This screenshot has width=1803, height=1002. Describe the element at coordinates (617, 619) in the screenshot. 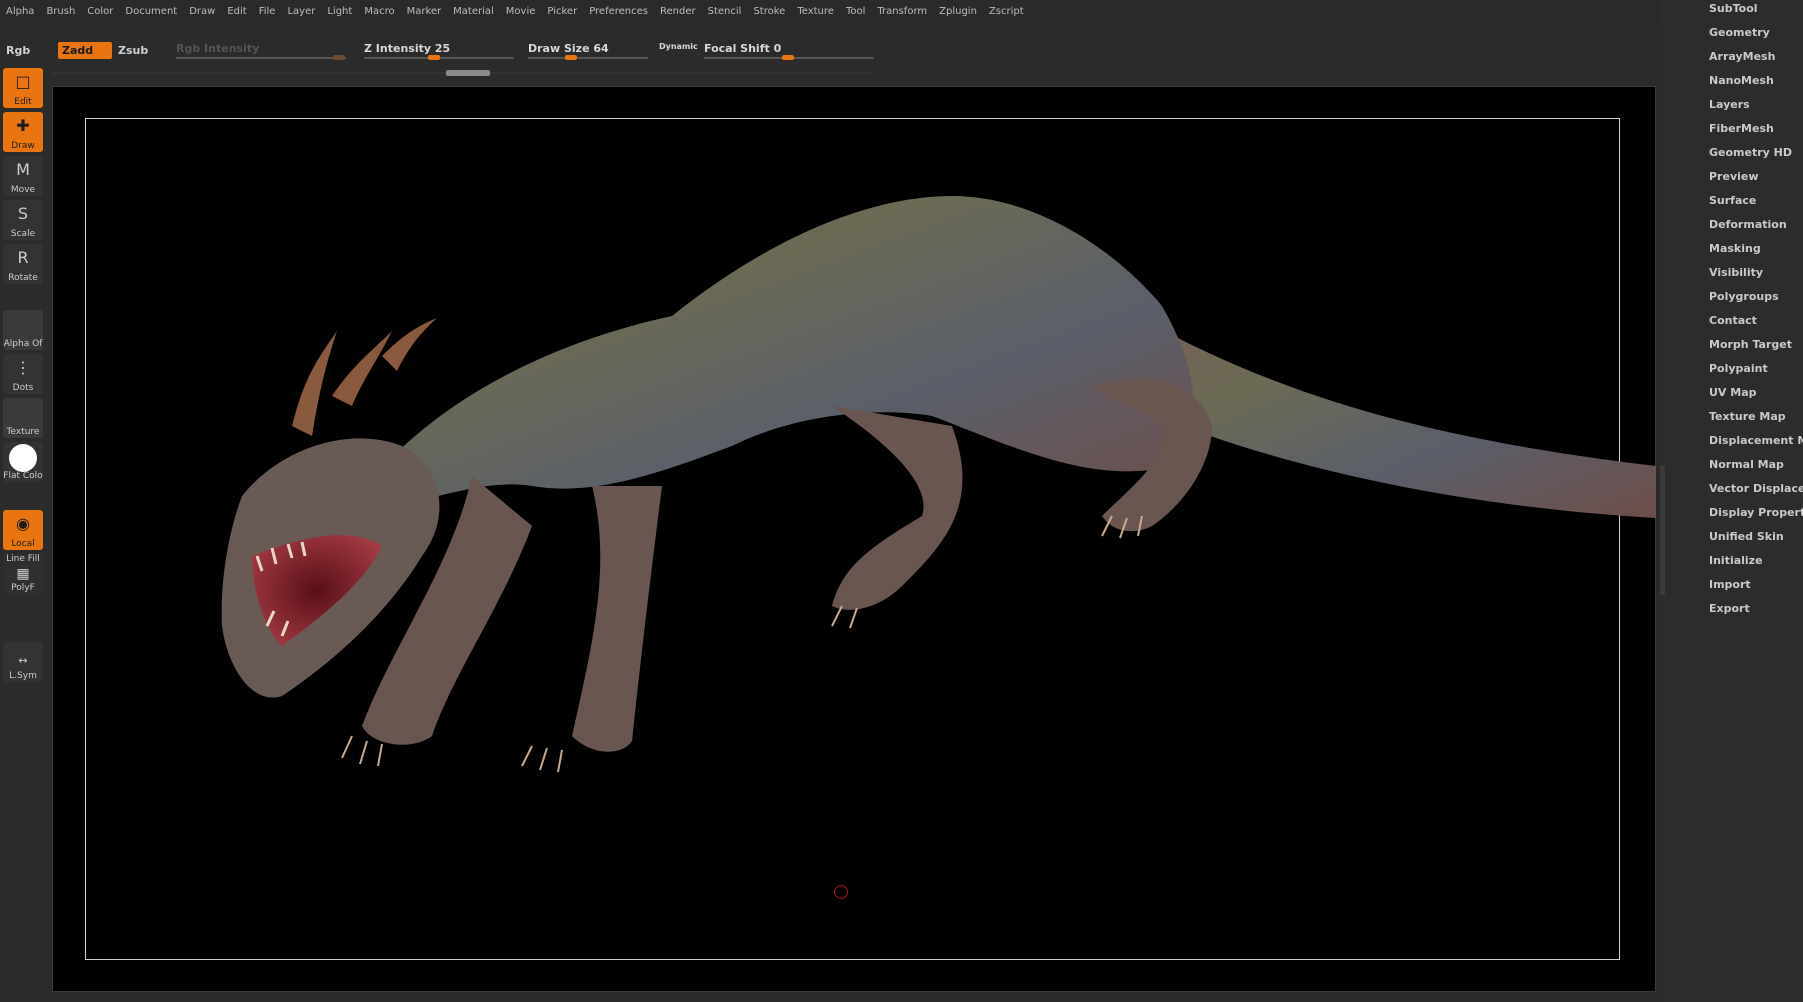

I see `creature-front-leg` at that location.